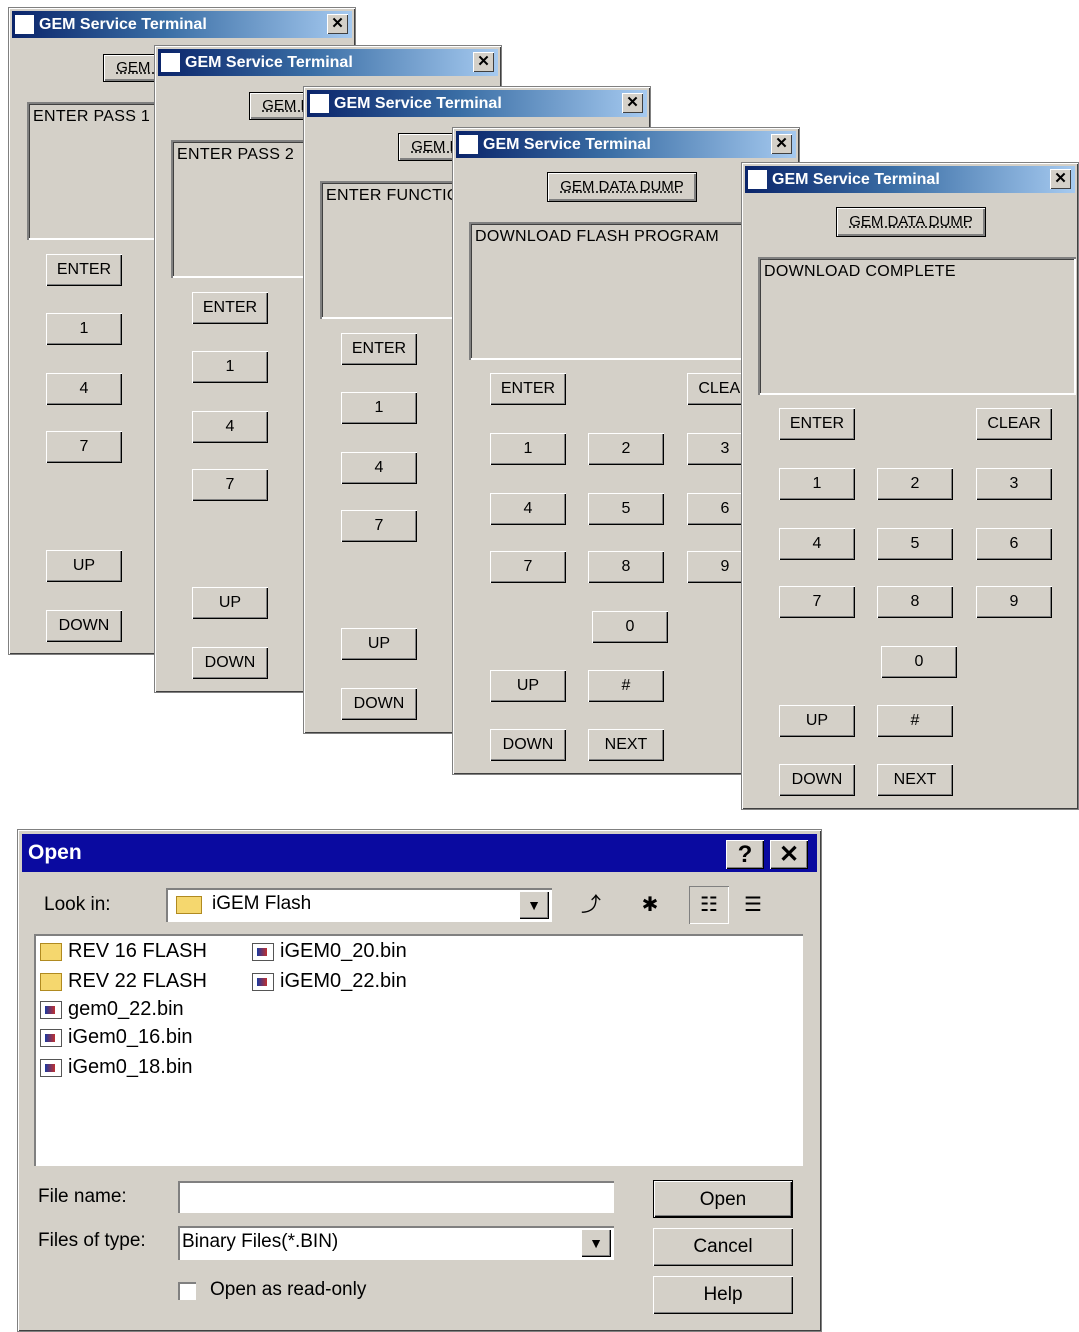 This screenshot has height=1332, width=1079. I want to click on list-item: iGem0_16.bin, so click(116, 1037).